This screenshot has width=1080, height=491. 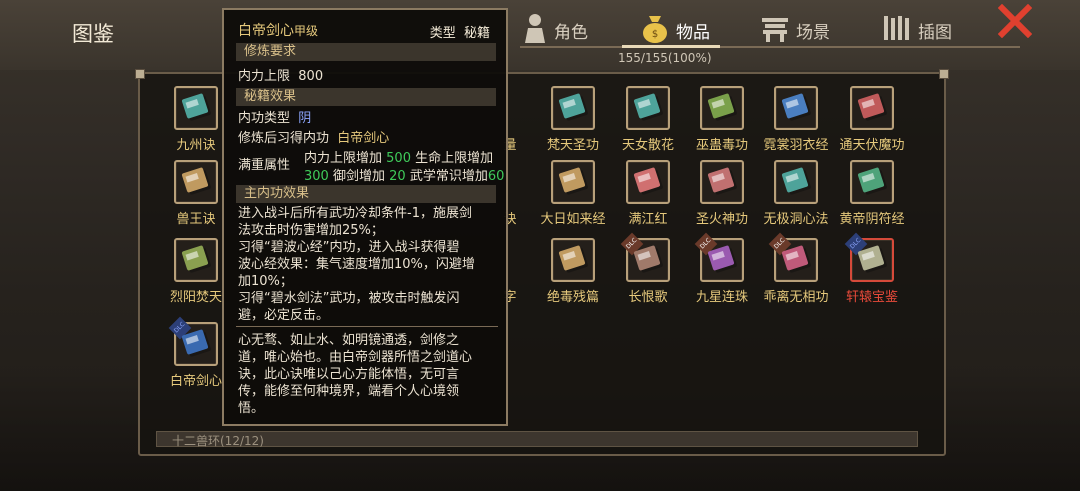 What do you see at coordinates (264, 165) in the screenshot?
I see `full-label: 满重属性` at bounding box center [264, 165].